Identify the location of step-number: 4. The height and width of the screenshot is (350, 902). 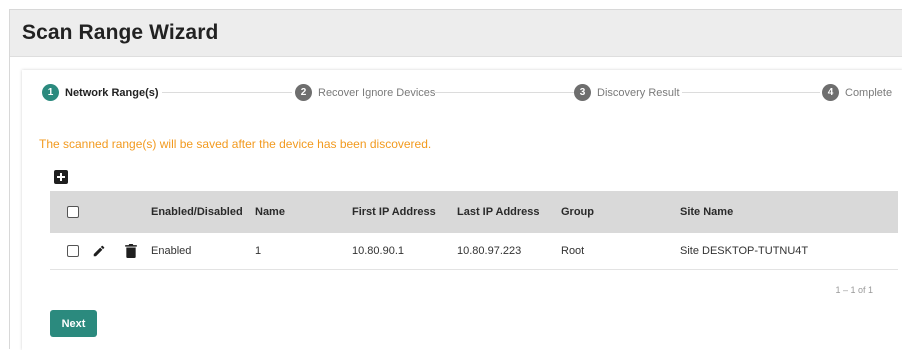
(830, 92).